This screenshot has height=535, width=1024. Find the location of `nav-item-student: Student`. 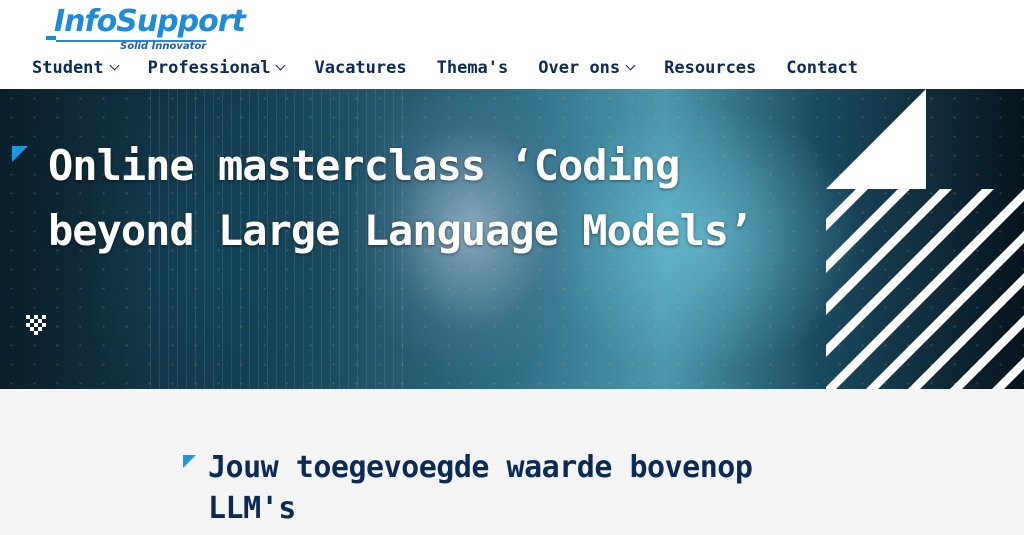

nav-item-student: Student is located at coordinates (76, 68).